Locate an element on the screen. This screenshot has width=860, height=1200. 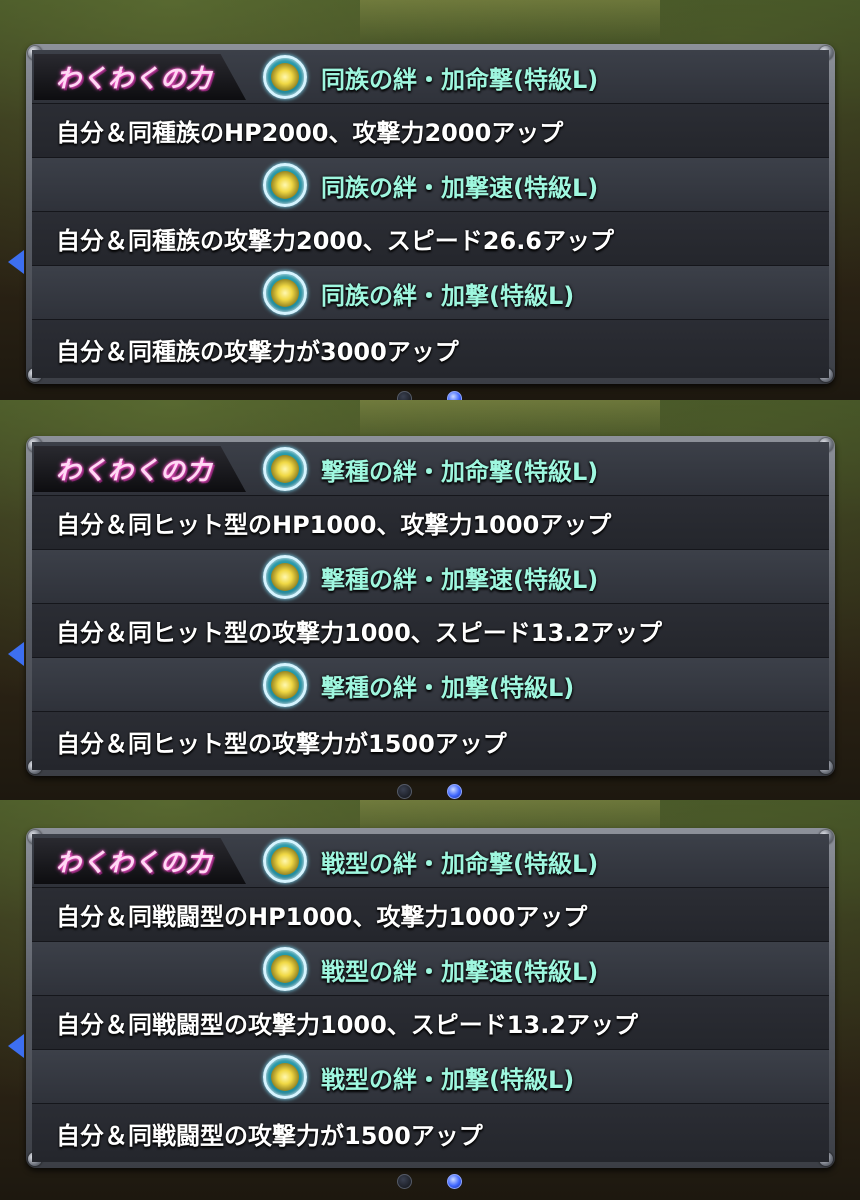
ability-title-row: わくわくの力 撃種の絆・加命撃(特級L) is located at coordinates (430, 469).